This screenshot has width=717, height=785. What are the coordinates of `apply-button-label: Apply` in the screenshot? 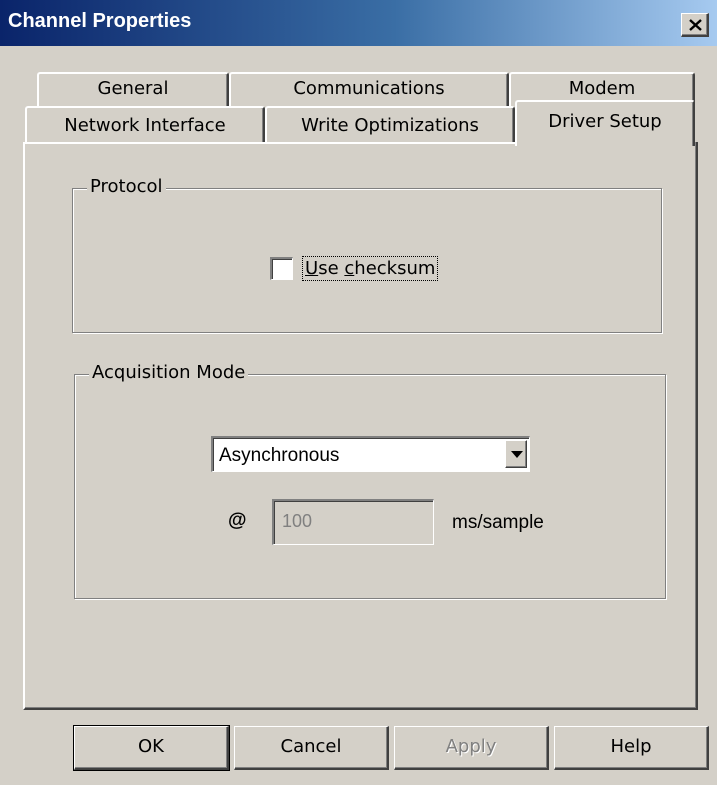 It's located at (471, 746).